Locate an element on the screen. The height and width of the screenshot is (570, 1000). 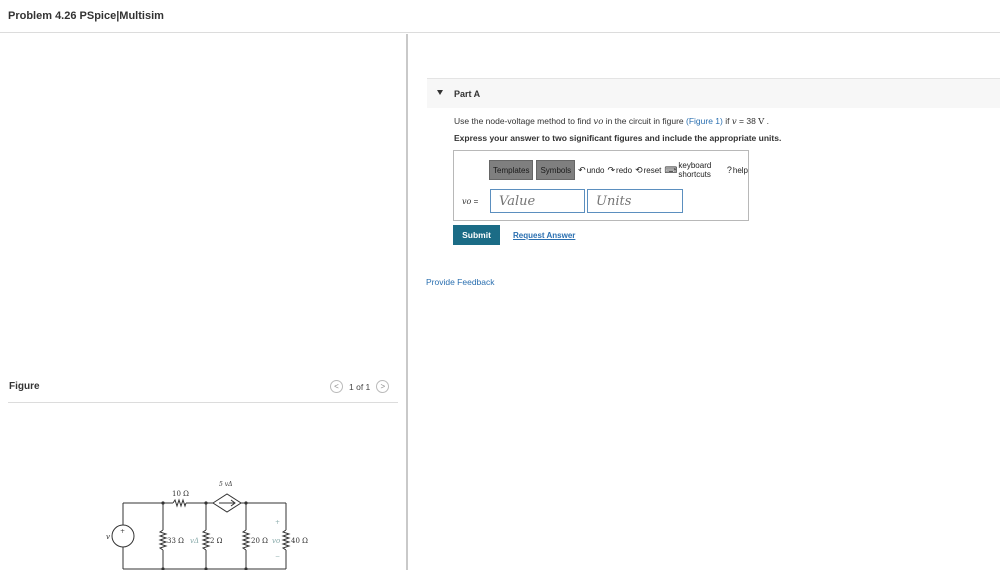
figure-pager: < 1 of 1 > is located at coordinates (360, 386).